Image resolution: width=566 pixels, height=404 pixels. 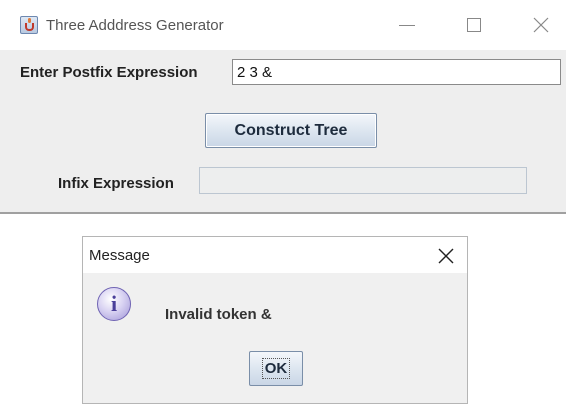 What do you see at coordinates (119, 255) in the screenshot?
I see `dialog-title: Message` at bounding box center [119, 255].